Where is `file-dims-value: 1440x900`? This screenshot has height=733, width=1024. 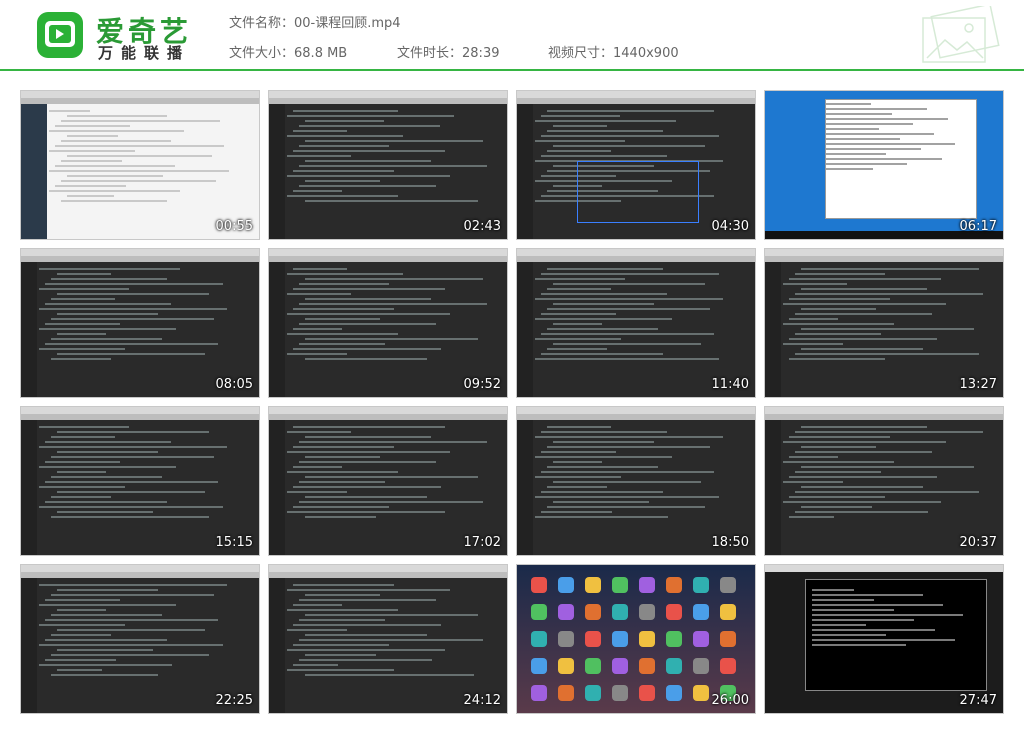
file-dims-value: 1440x900 is located at coordinates (646, 53).